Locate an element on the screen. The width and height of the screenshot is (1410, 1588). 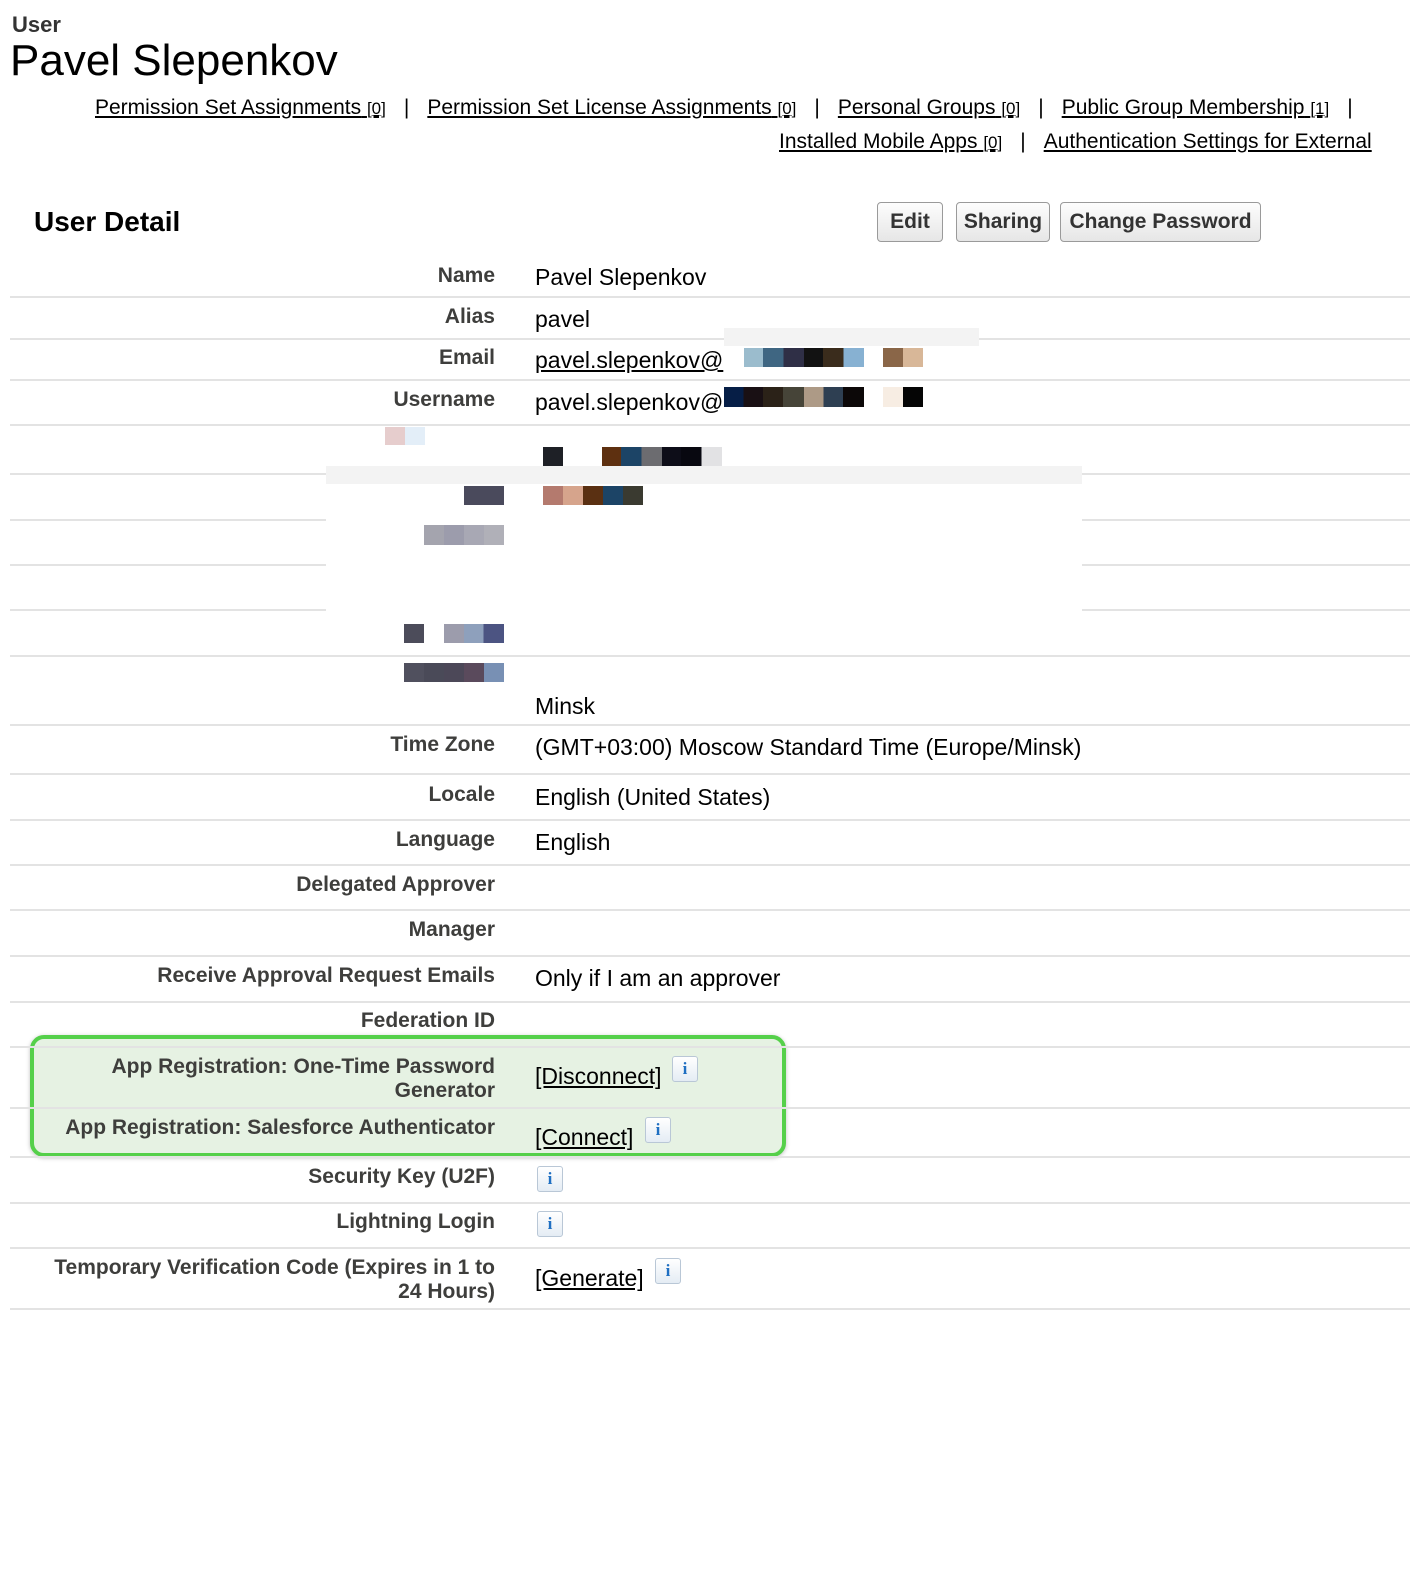
edit-button: Edit is located at coordinates (910, 222).